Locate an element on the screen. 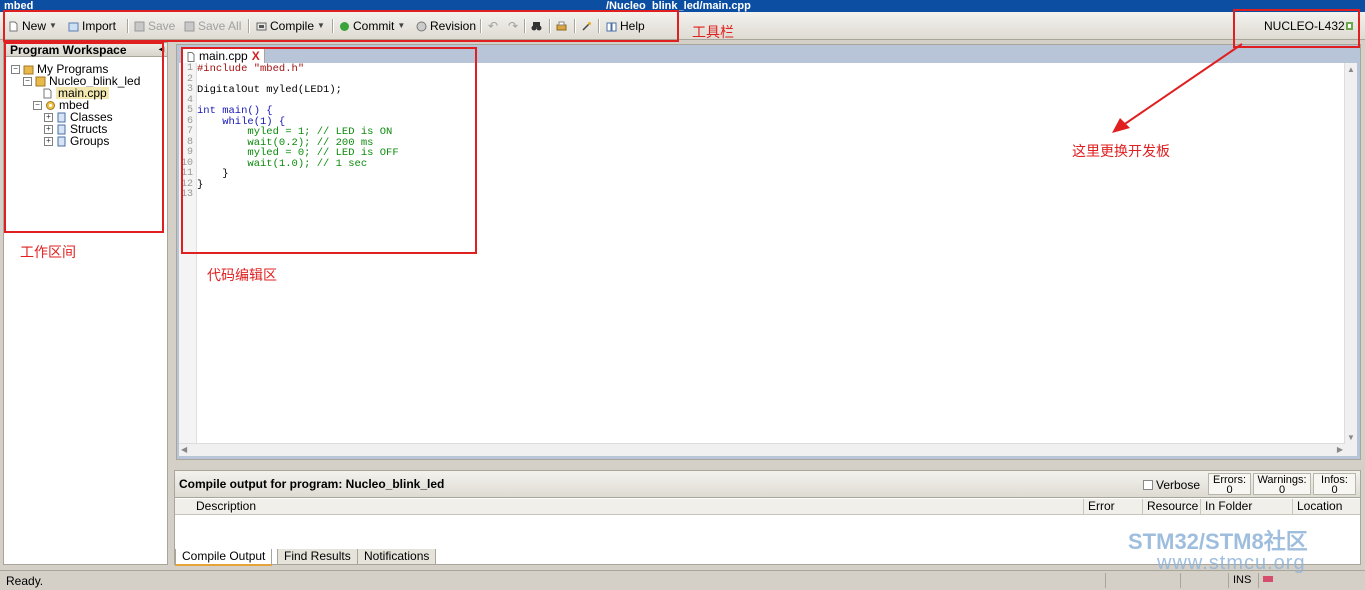 The width and height of the screenshot is (1365, 590). board-highlight is located at coordinates (1296, 28).